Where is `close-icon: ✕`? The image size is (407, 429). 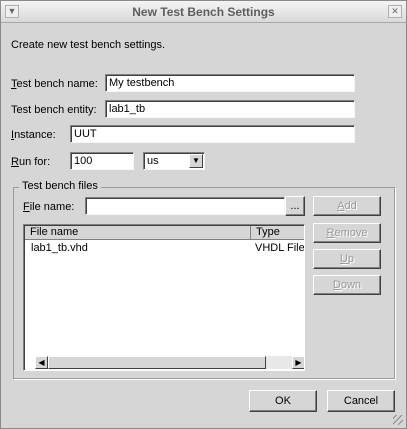 close-icon: ✕ is located at coordinates (395, 11).